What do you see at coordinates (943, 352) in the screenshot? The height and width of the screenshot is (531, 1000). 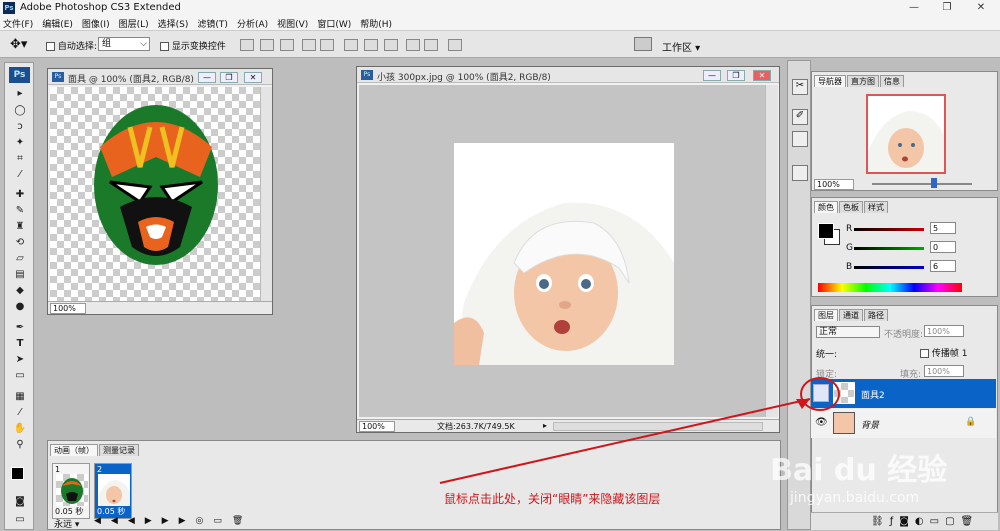 I see `propagate-wrap: 传播帧 1` at bounding box center [943, 352].